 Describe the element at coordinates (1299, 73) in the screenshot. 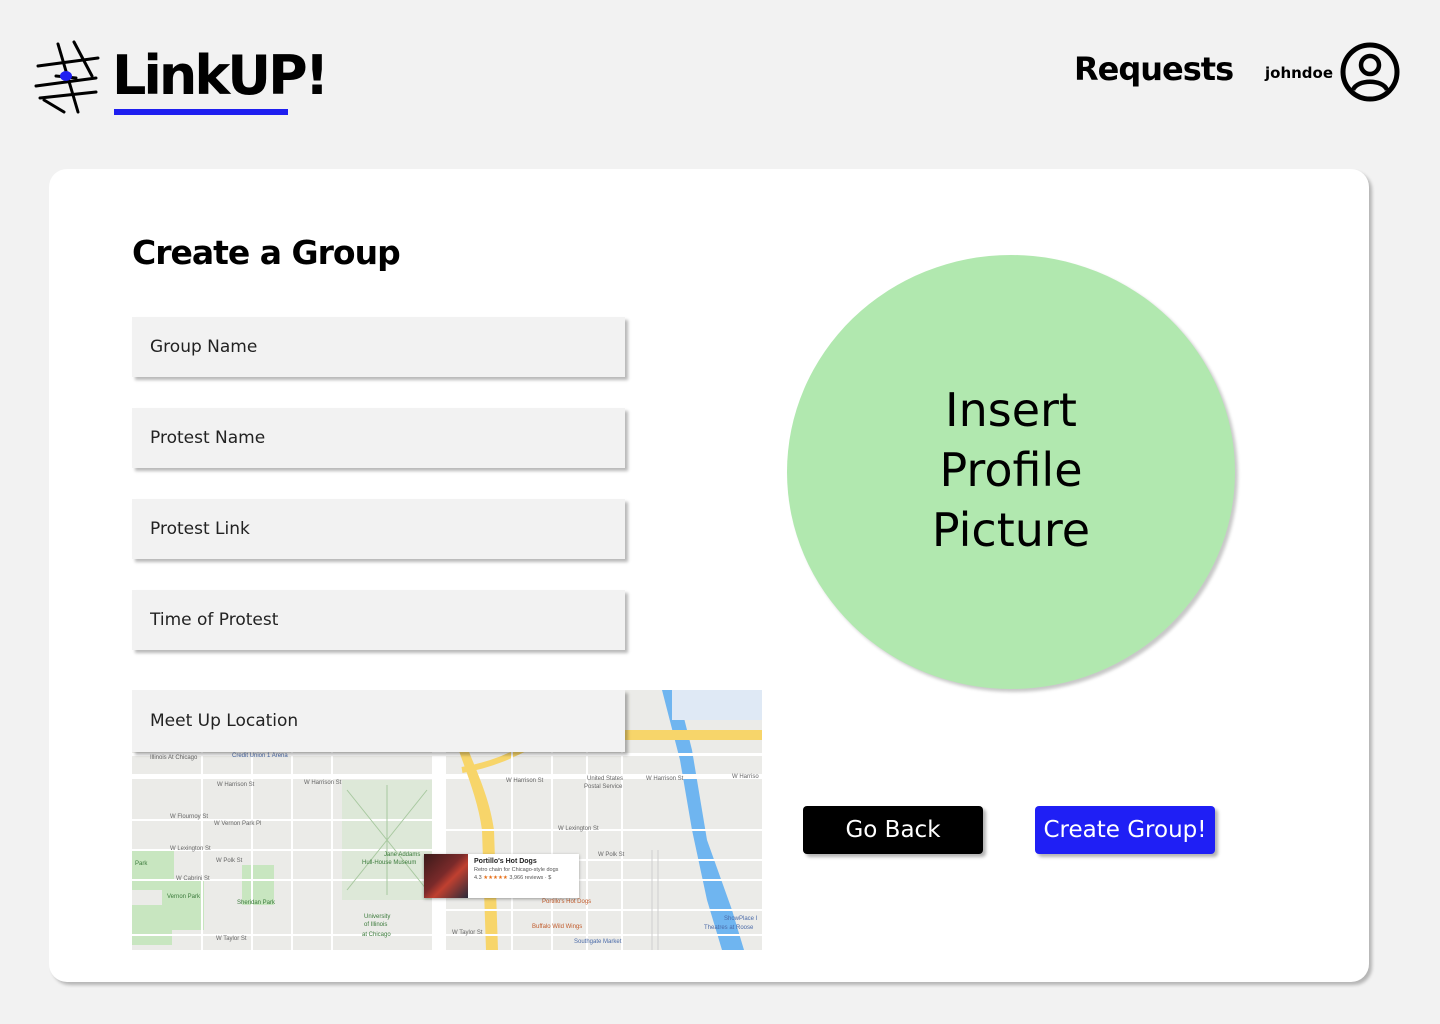

I see `username: johndoe` at that location.